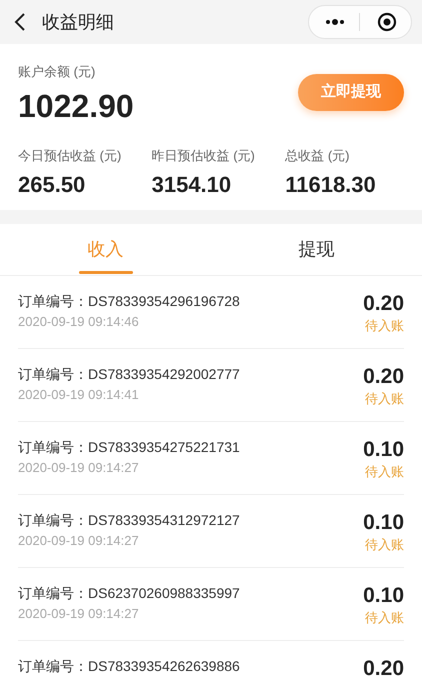 The height and width of the screenshot is (683, 422). What do you see at coordinates (70, 156) in the screenshot?
I see `stat-label: 今日预估收益 (元)` at bounding box center [70, 156].